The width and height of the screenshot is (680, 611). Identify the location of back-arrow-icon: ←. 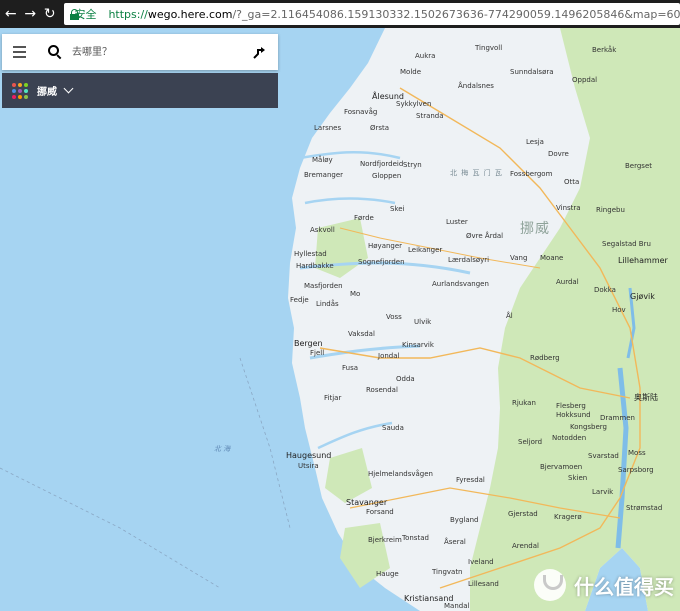
(10, 14).